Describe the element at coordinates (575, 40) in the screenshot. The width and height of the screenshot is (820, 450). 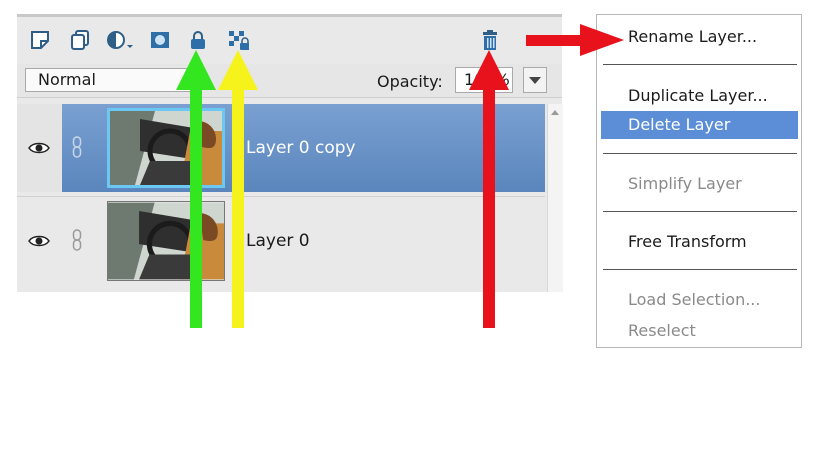
I see `red-arrow-right` at that location.